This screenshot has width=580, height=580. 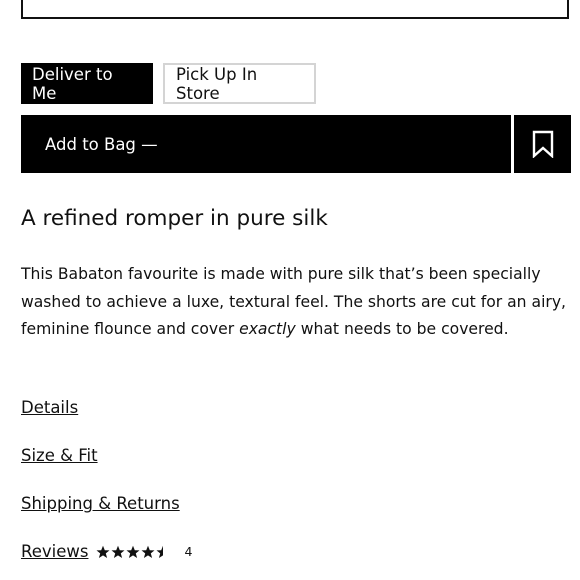 I want to click on size-select-field, so click(x=295, y=9).